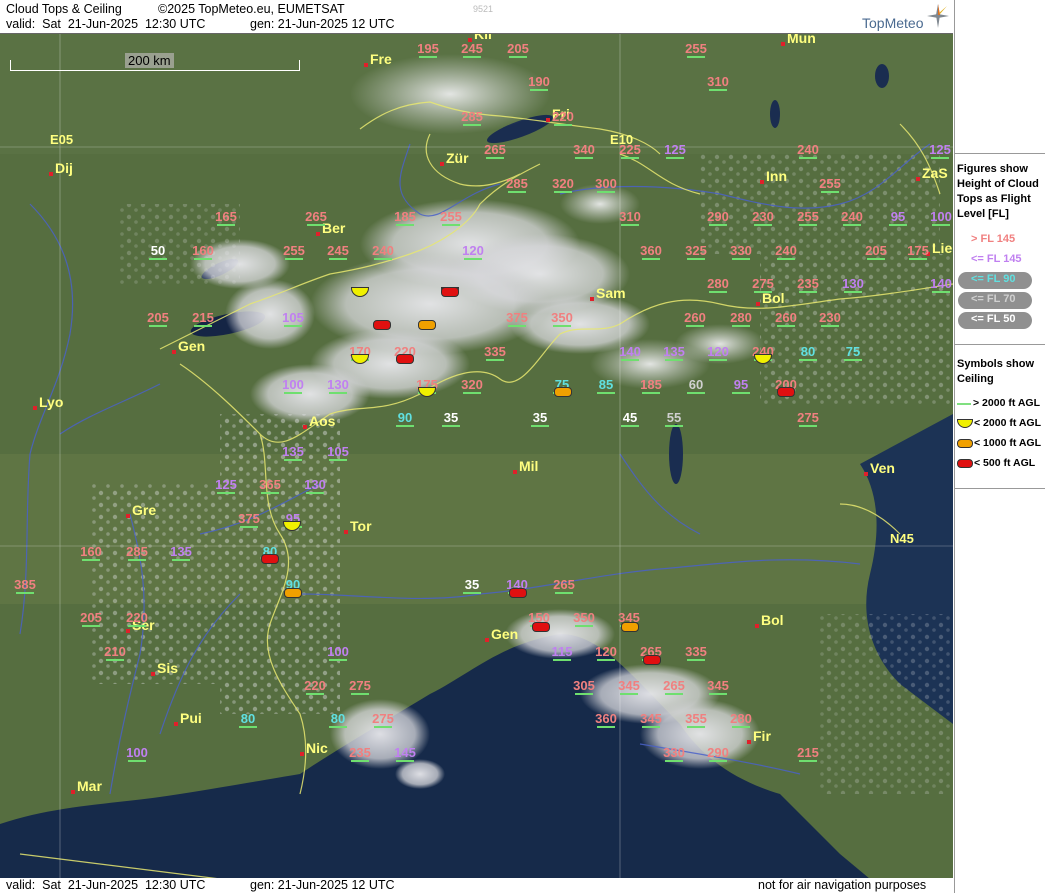 This screenshot has height=893, width=1045. I want to click on brand-logo: TopMeteo, so click(893, 23).